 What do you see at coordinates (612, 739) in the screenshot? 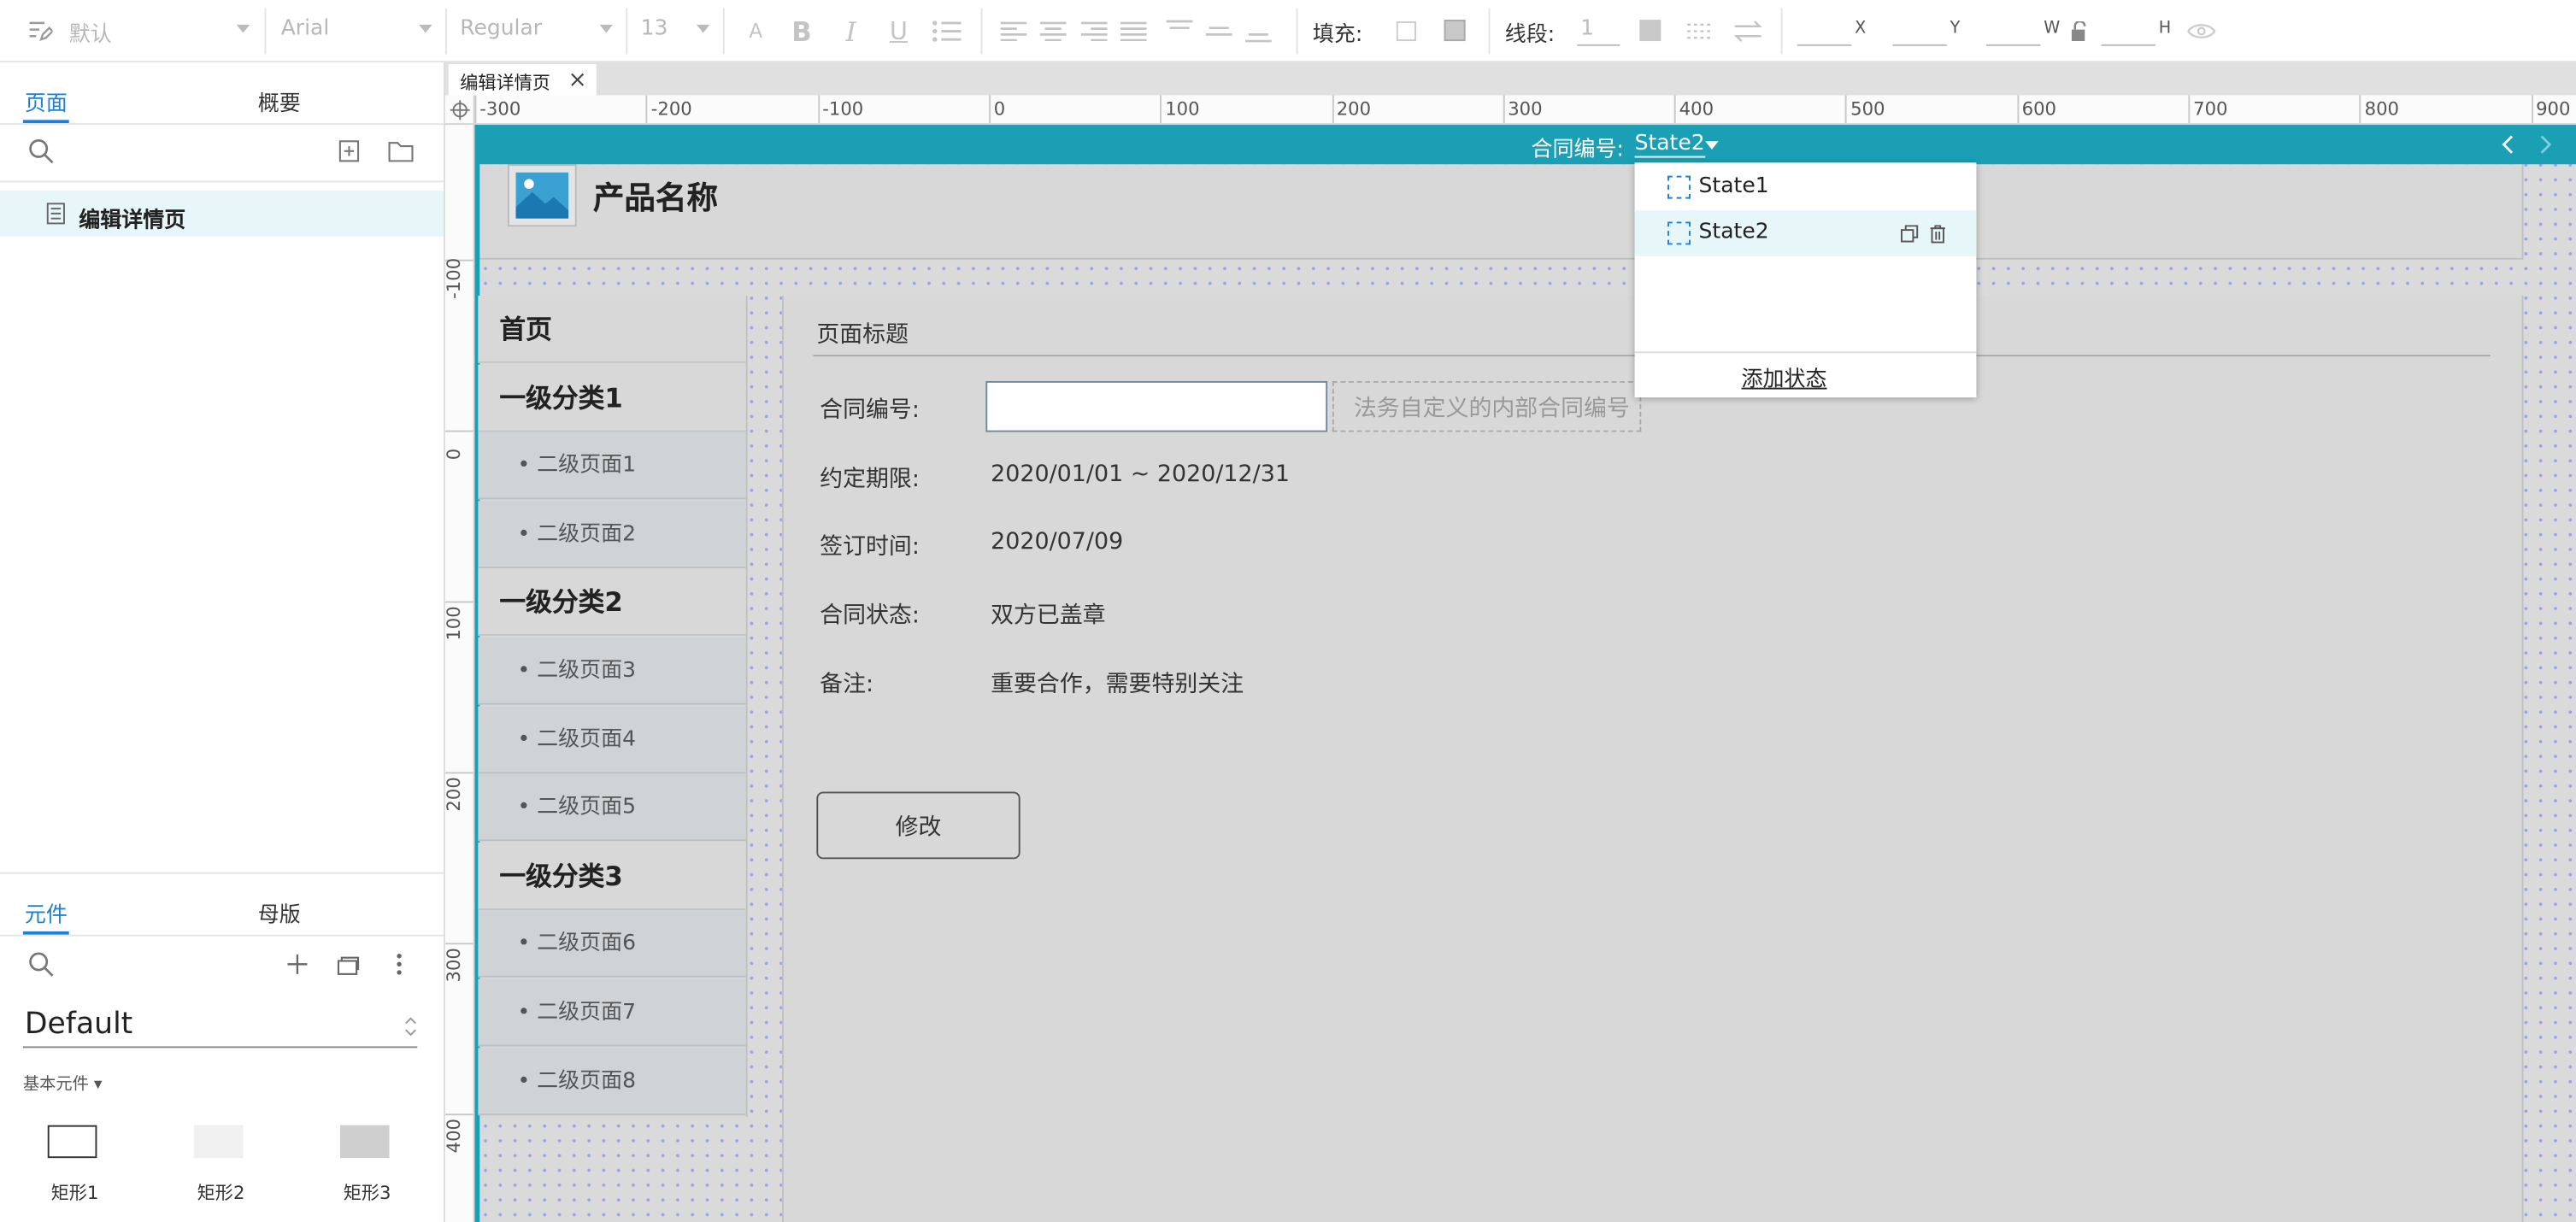
I see `nav-item-secondary: • 二级页面4` at bounding box center [612, 739].